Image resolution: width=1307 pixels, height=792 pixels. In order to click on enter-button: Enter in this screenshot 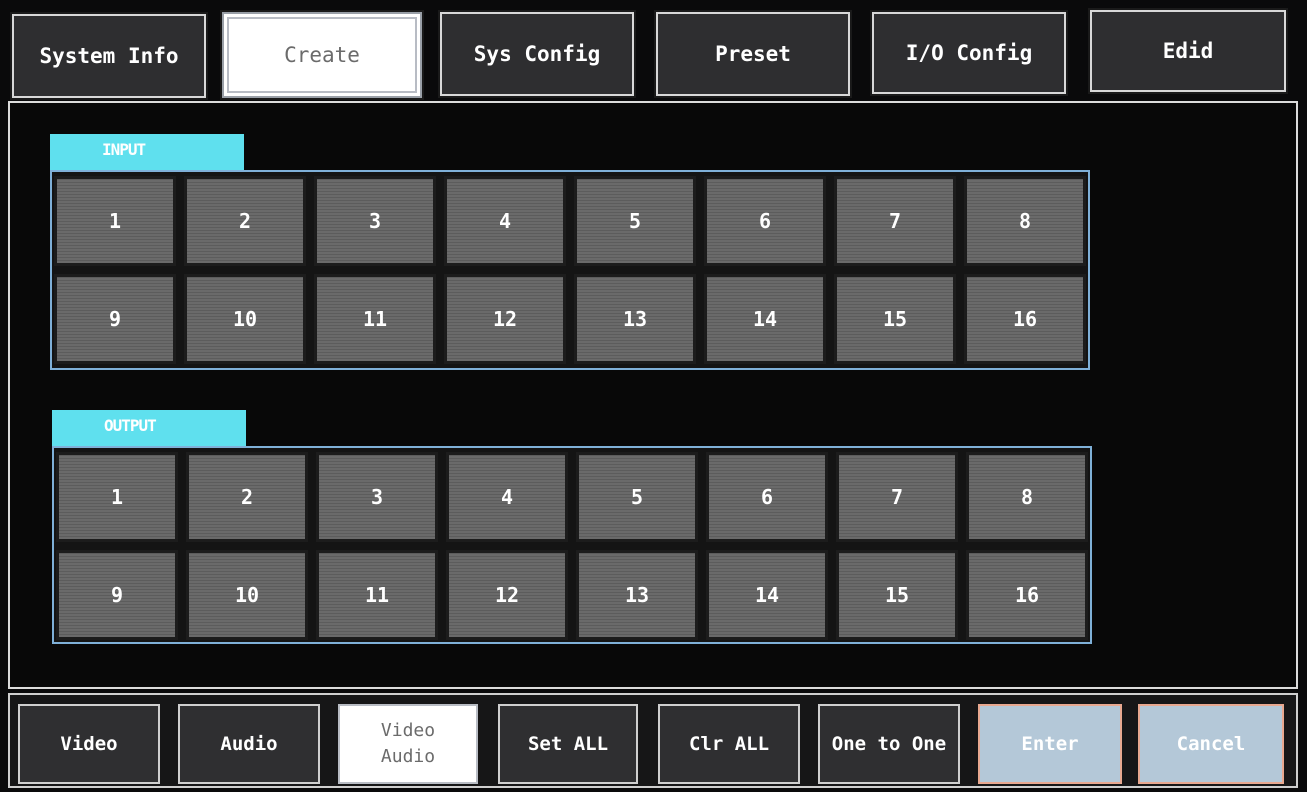, I will do `click(1050, 744)`.